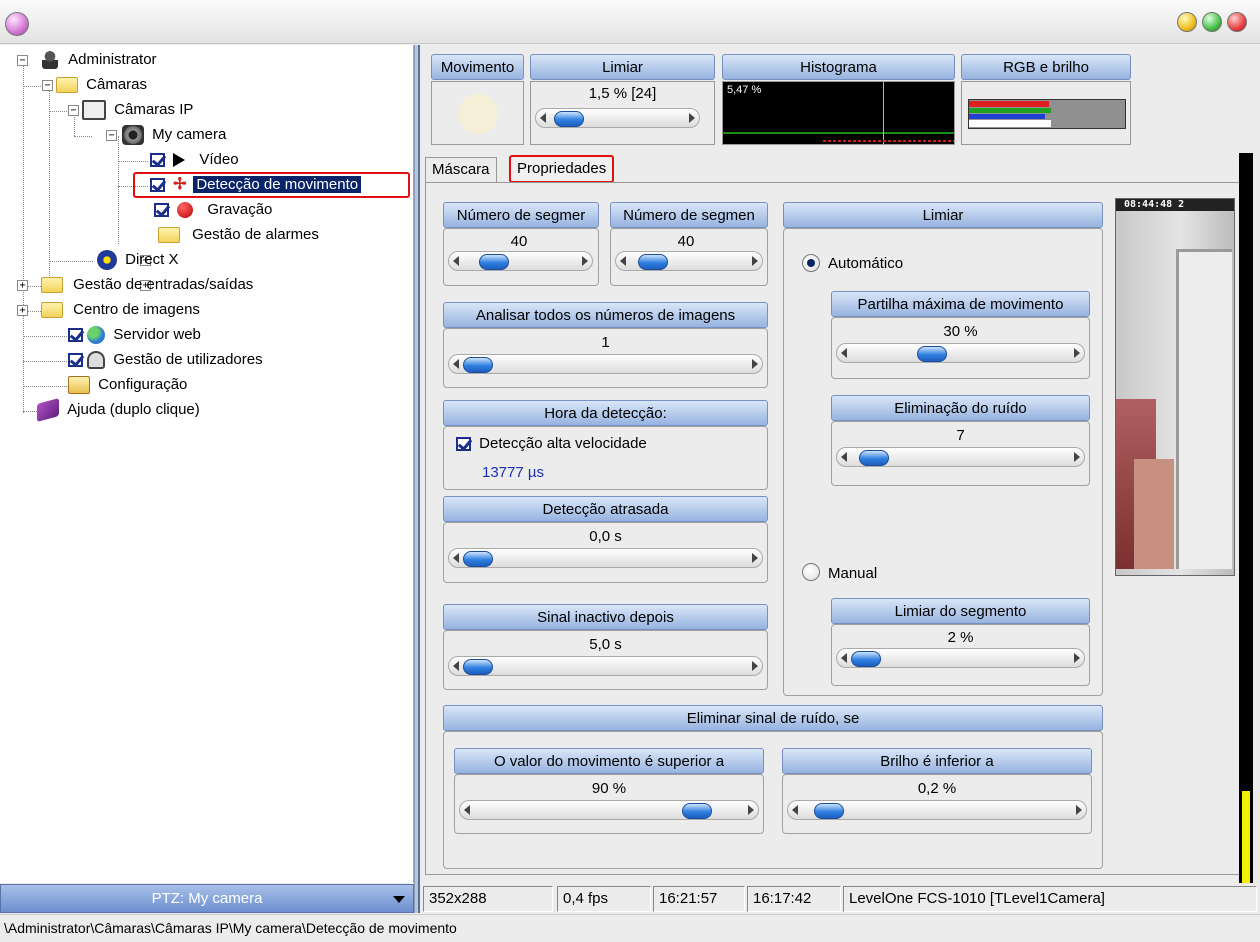  Describe the element at coordinates (238, 235) in the screenshot. I see `tree-item-alarm-management: Gestão de alarmes` at that location.